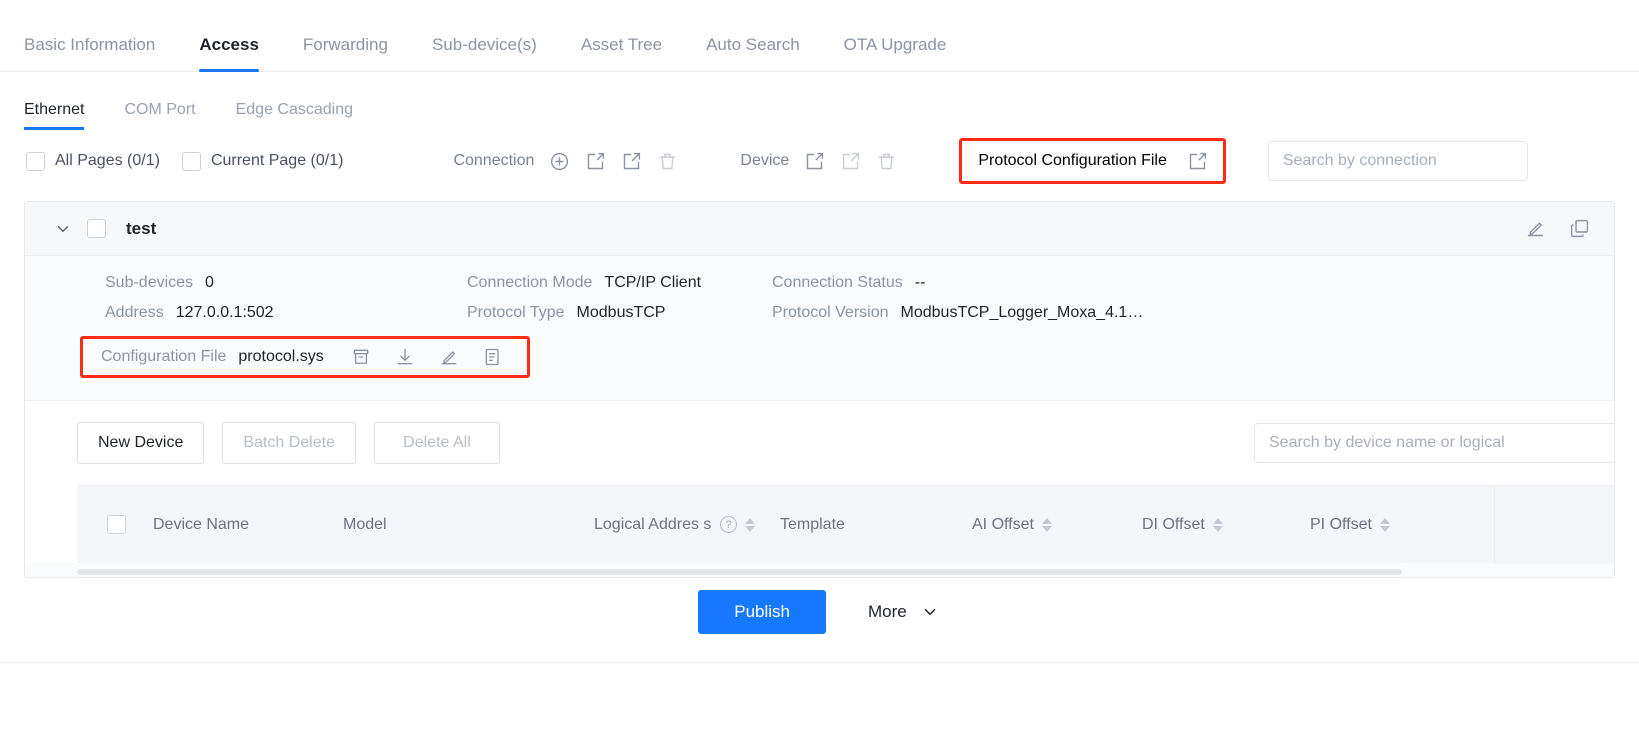 The image size is (1639, 729). Describe the element at coordinates (229, 44) in the screenshot. I see `tab-label: Access` at that location.